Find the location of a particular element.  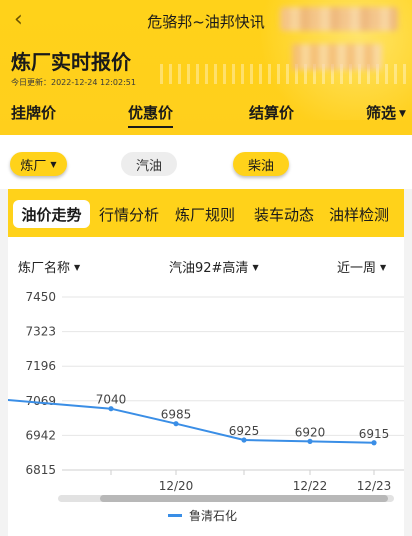

y-tick-label: 7450 is located at coordinates (40, 297).